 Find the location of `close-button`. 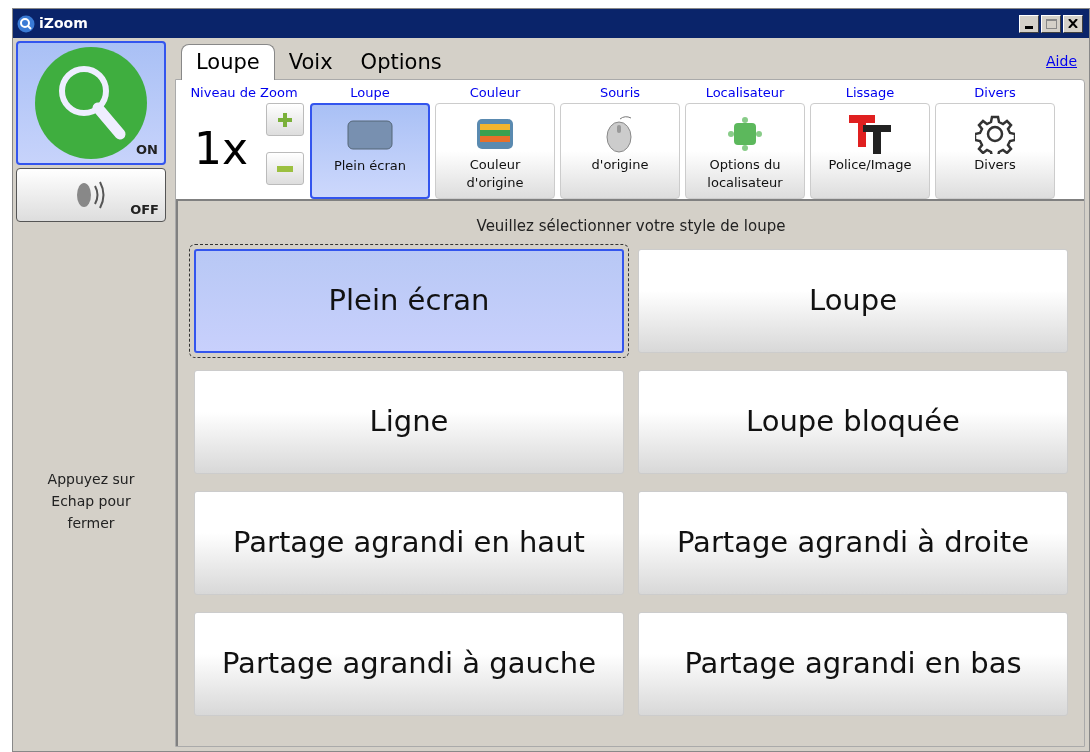

close-button is located at coordinates (1073, 23).